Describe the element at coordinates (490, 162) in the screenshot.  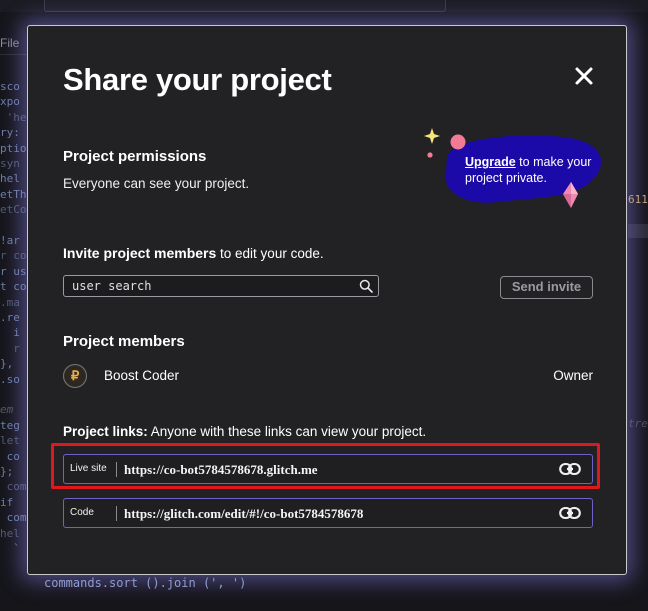
I see `upgrade-link: Upgrade` at that location.